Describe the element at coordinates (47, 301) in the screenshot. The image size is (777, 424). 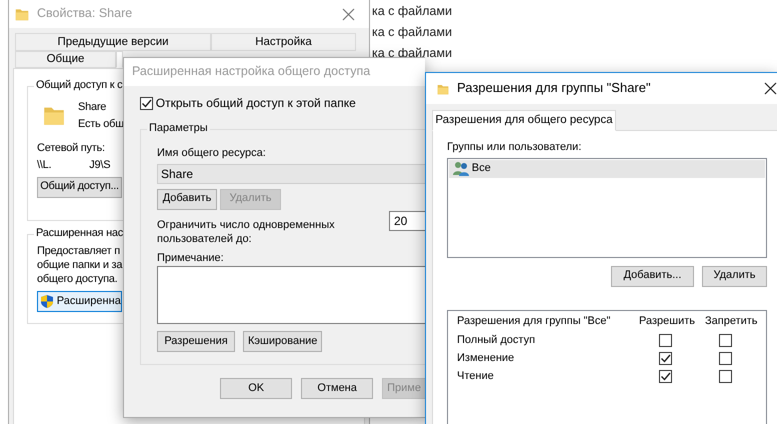
I see `shield-icon` at that location.